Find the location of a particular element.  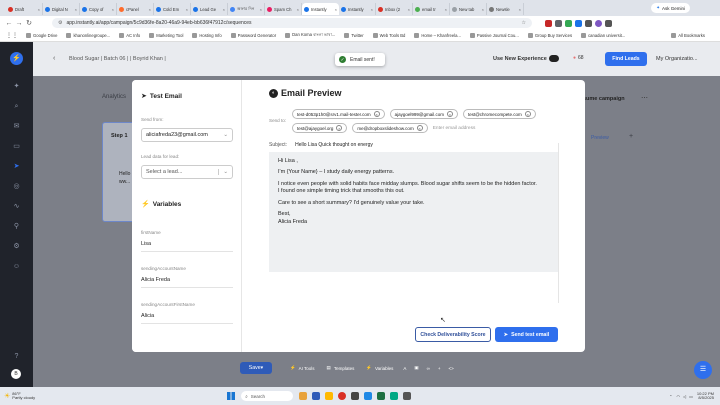

whatsapp-icon is located at coordinates (394, 396).